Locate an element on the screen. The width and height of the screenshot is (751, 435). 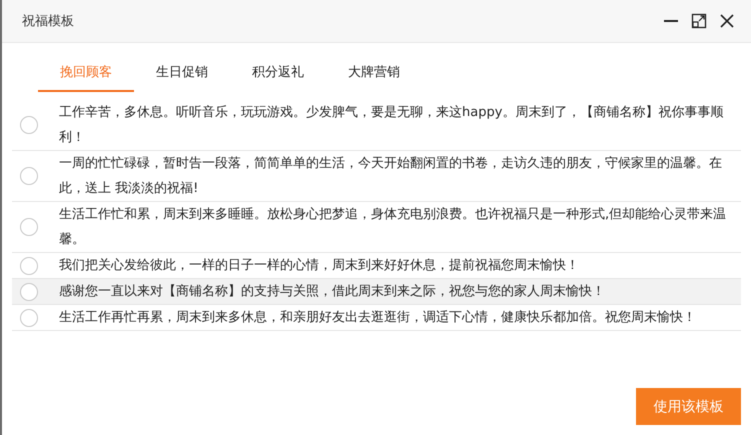
template-row: 一周的忙忙碌碌，暂时告一段落，简简单单的生活，今天开始翻闲置的书卷，走访久违的朋友，守候家里的温馨。在此，送上 我淡淡的祝福! is located at coordinates (376, 176).